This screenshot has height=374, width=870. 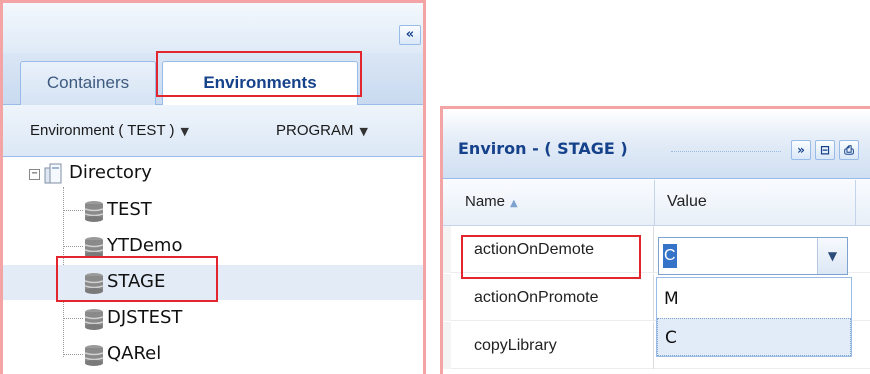 I want to click on tree-item-label: STAGE, so click(x=136, y=281).